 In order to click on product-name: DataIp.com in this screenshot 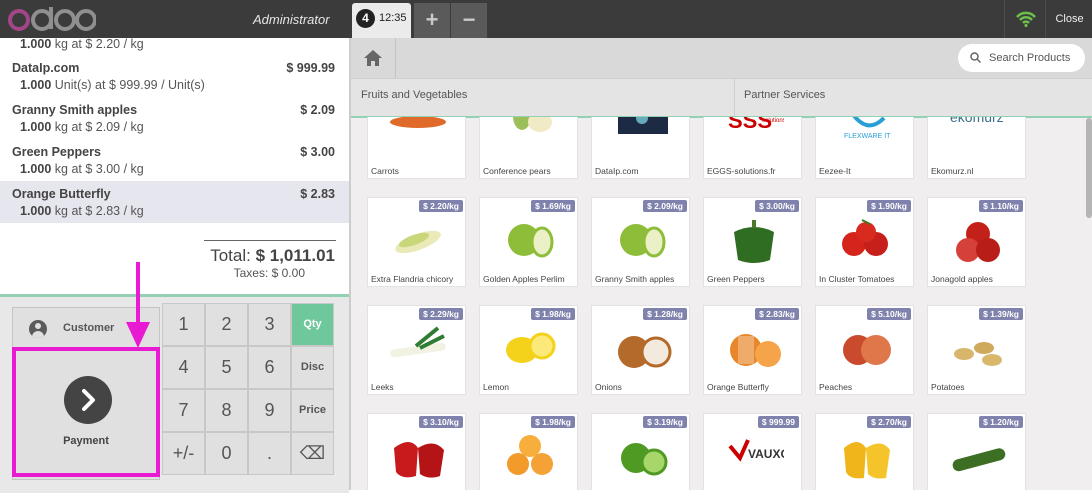, I will do `click(617, 171)`.